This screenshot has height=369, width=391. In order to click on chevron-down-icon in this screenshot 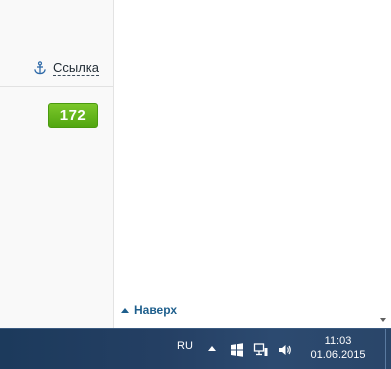, I will do `click(382, 319)`.